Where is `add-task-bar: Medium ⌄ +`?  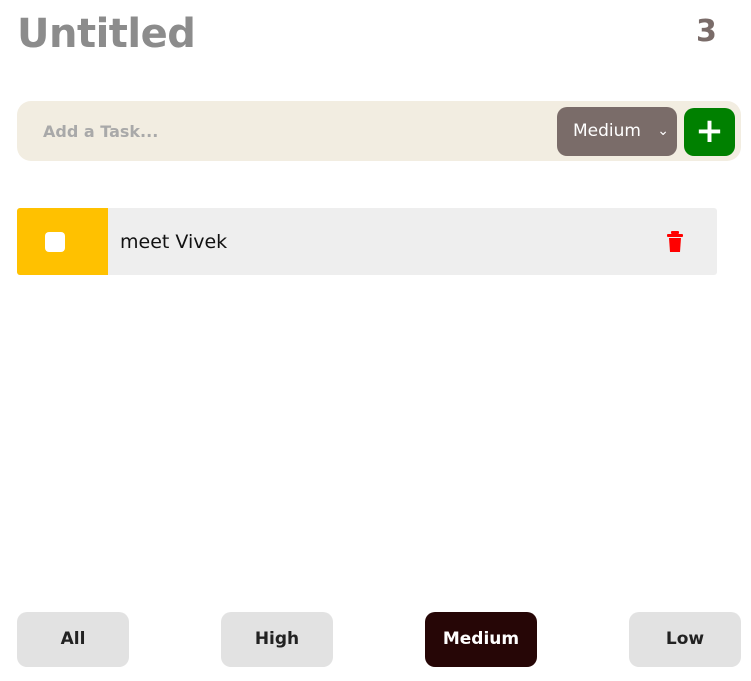 add-task-bar: Medium ⌄ + is located at coordinates (379, 131).